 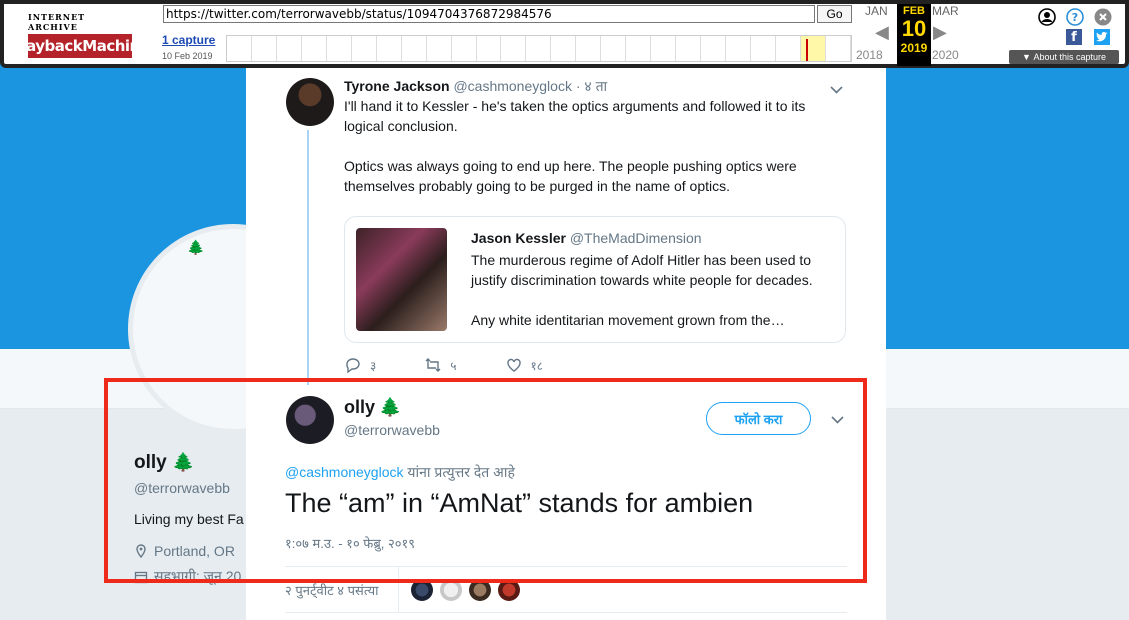 What do you see at coordinates (1074, 37) in the screenshot?
I see `facebook-icon: f` at bounding box center [1074, 37].